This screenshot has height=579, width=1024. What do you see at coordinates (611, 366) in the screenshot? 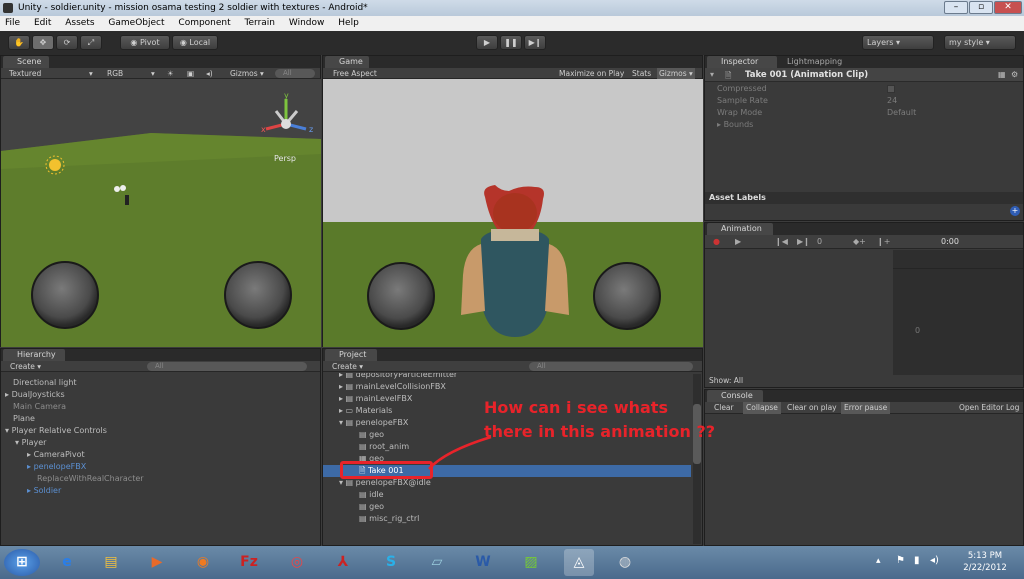
I see `project-search-input: All` at bounding box center [611, 366].